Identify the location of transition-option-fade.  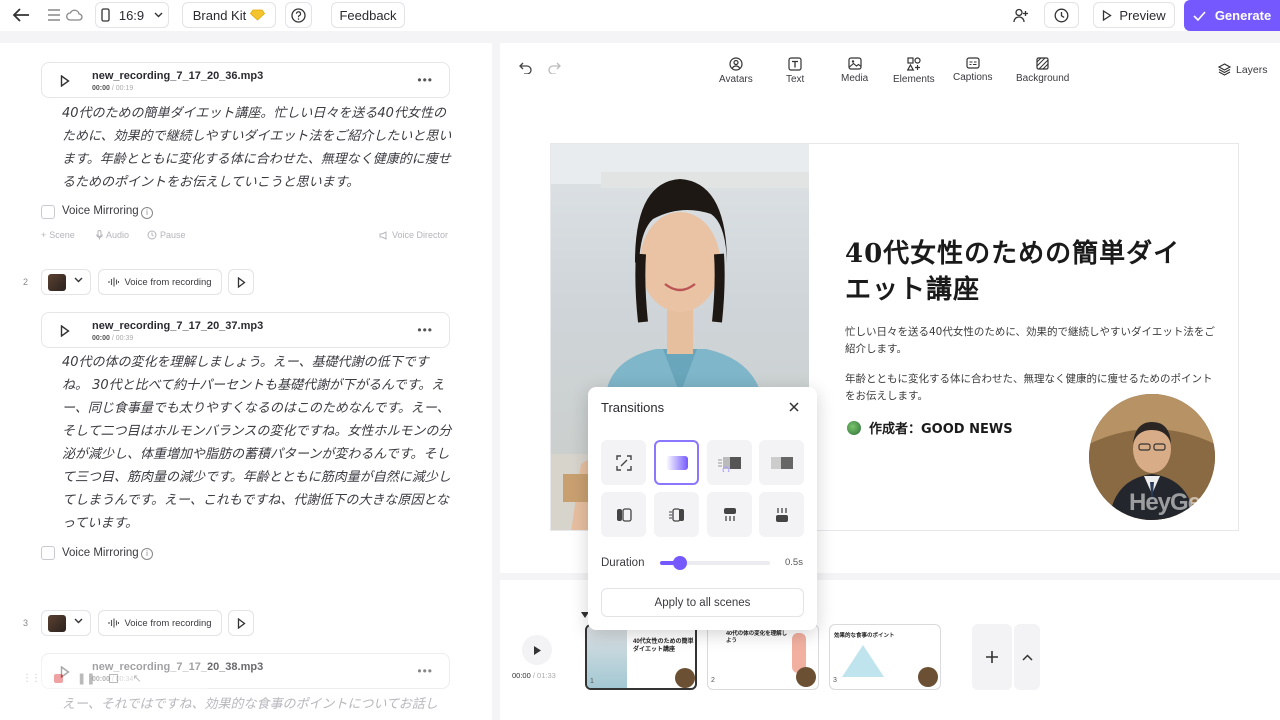
(676, 462).